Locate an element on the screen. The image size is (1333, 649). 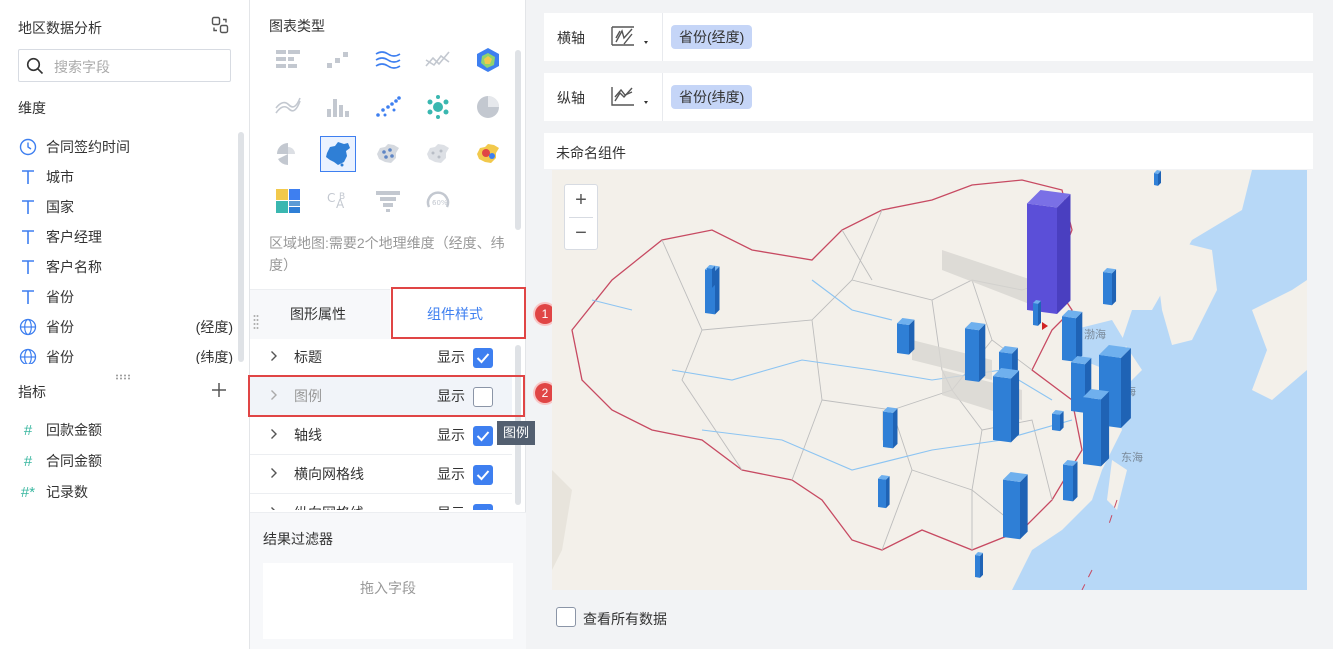
component-header: 未命名组件 is located at coordinates (928, 151).